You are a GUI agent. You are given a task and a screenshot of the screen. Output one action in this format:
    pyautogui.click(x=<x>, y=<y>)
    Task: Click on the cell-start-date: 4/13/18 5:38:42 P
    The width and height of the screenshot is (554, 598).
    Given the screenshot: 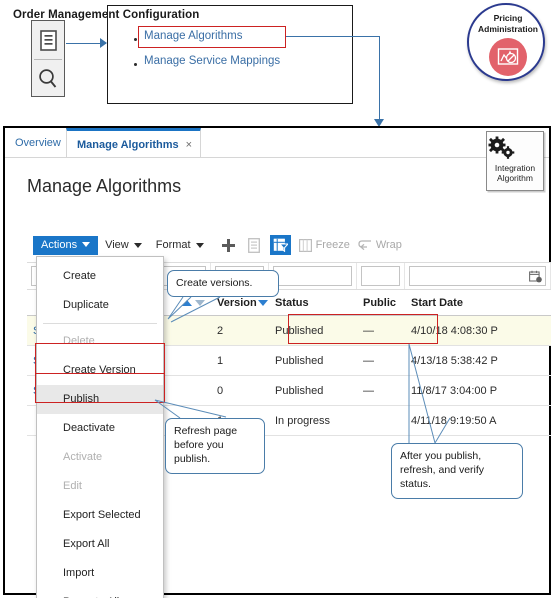 What is the action you would take?
    pyautogui.click(x=454, y=360)
    